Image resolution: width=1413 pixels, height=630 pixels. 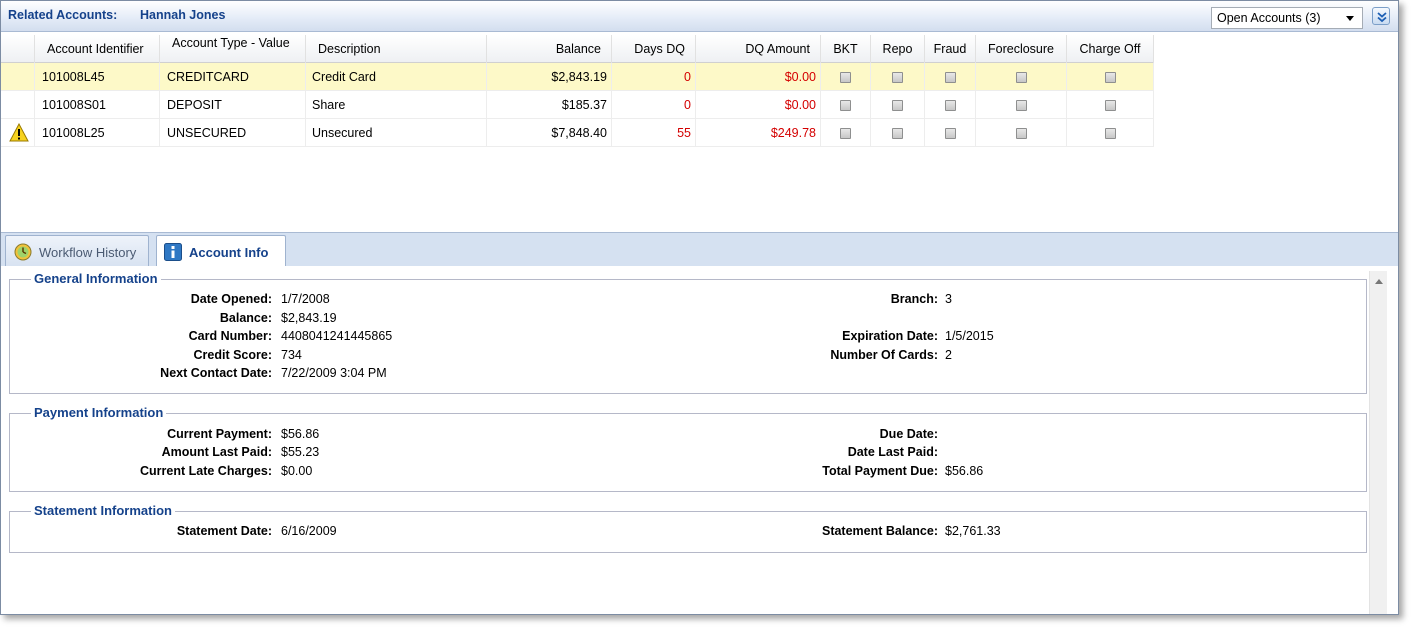 I want to click on due-date-label: Due Date:, so click(x=908, y=434).